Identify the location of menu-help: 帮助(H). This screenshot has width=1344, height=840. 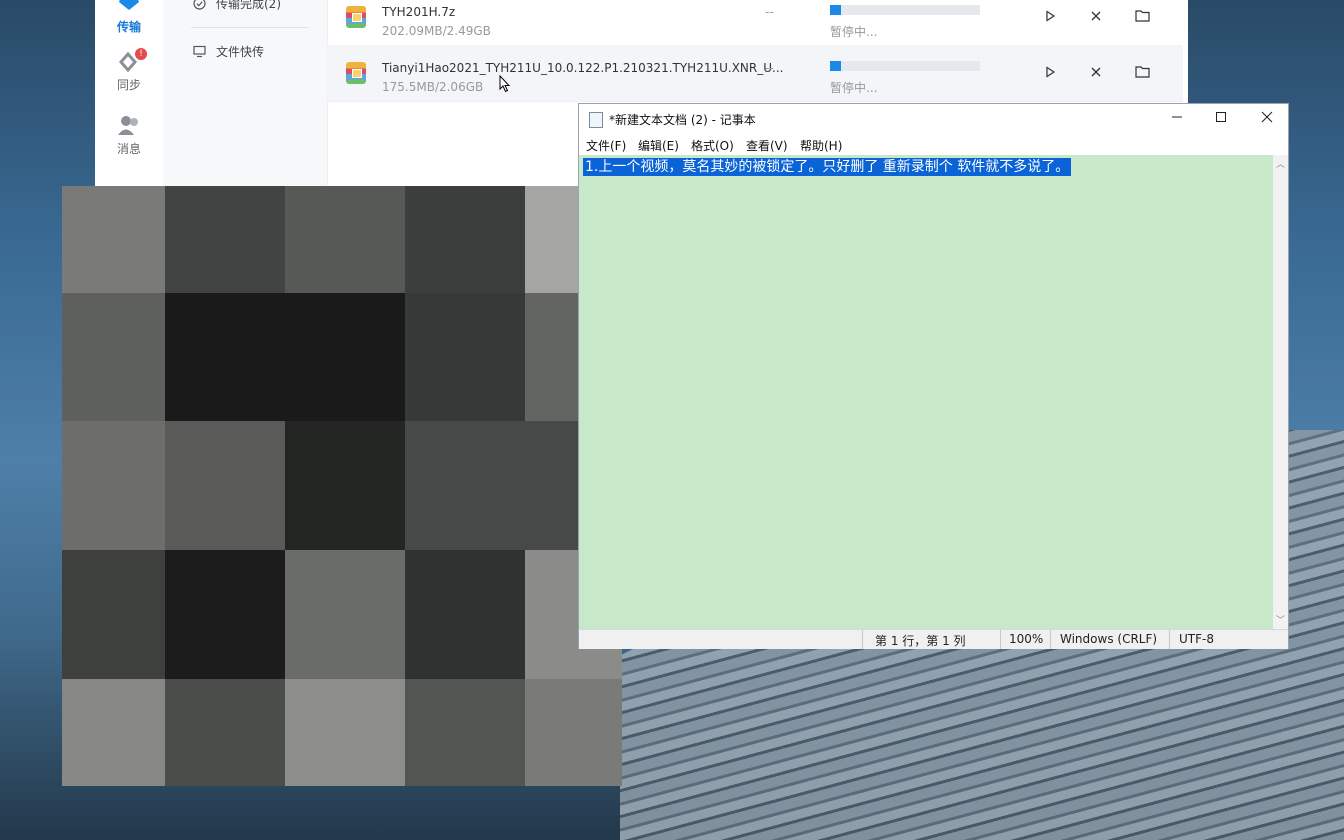
(821, 145).